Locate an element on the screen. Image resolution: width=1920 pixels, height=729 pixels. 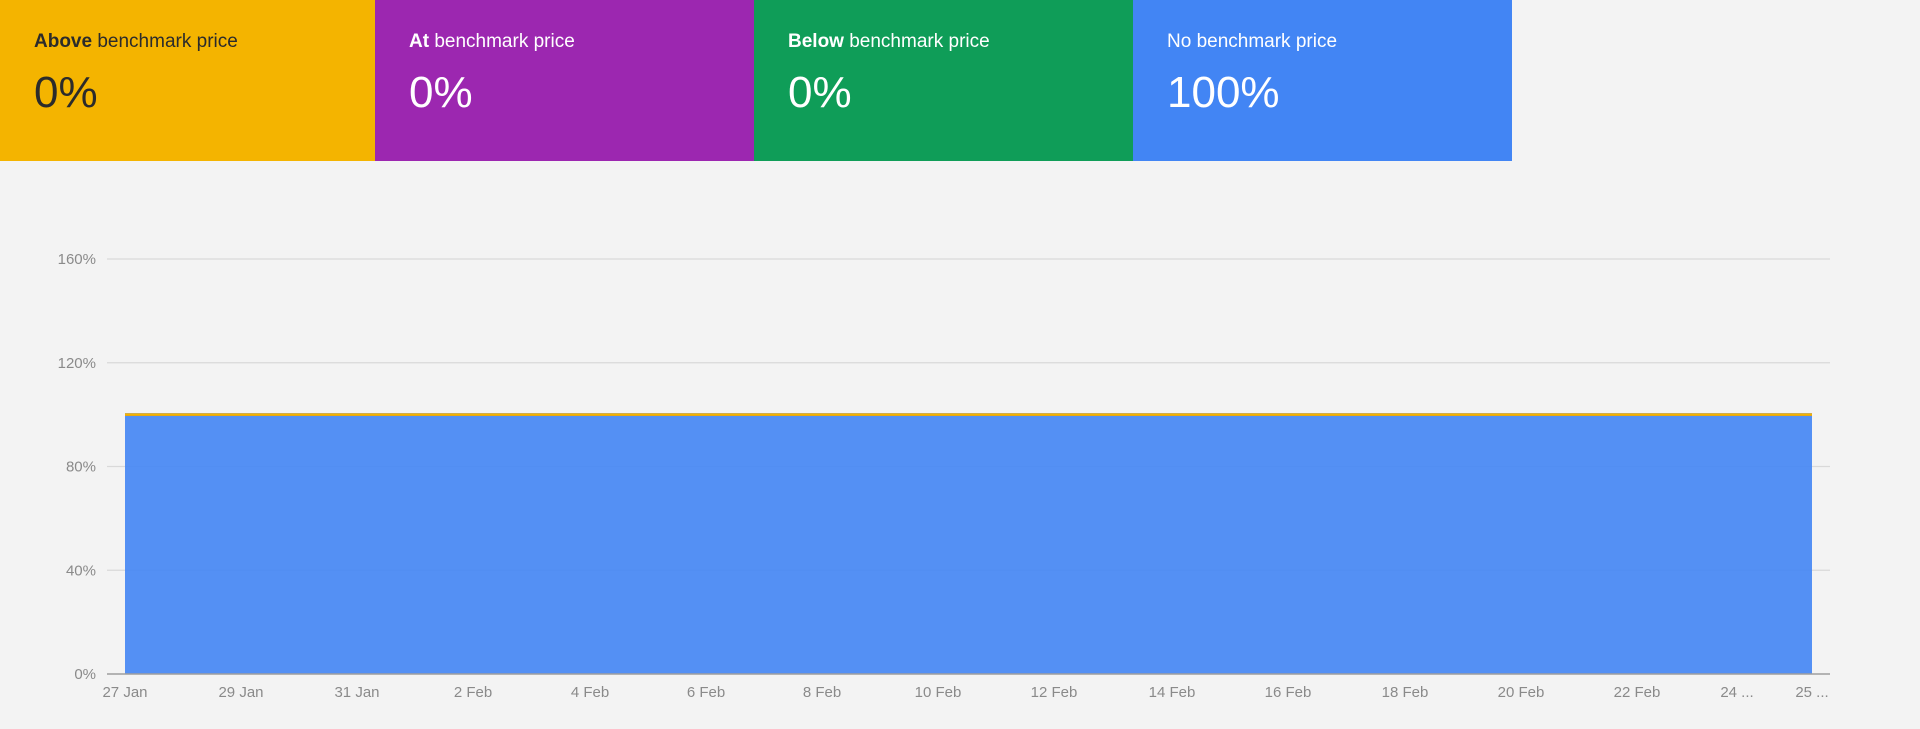
x-tick-label: 2 Feb is located at coordinates (473, 692).